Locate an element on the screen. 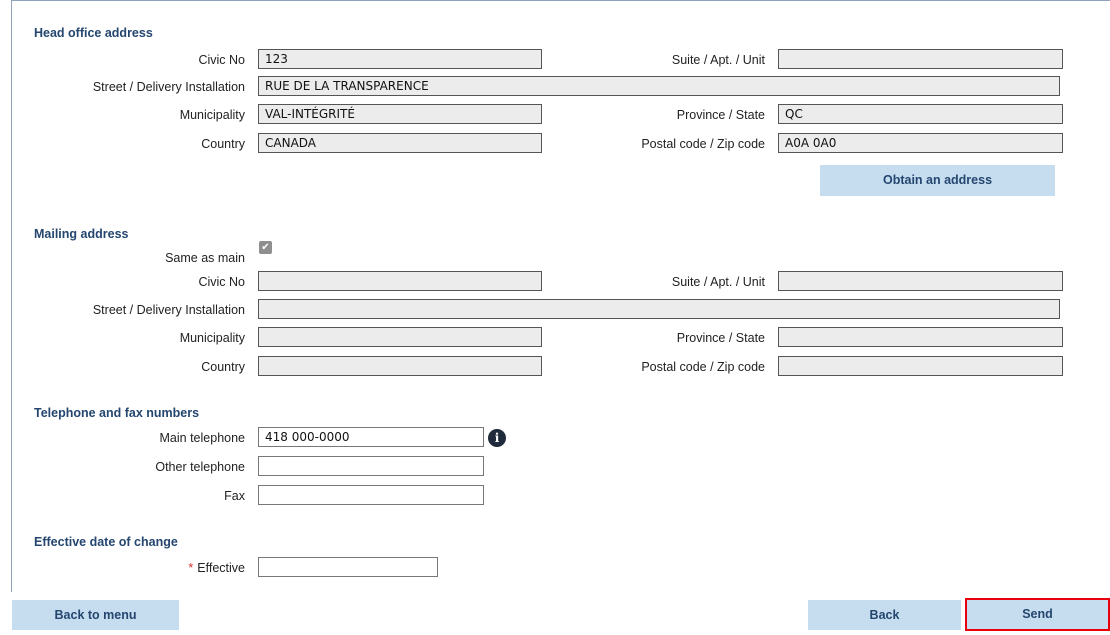 Image resolution: width=1110 pixels, height=635 pixels. country-label: Country is located at coordinates (223, 144).